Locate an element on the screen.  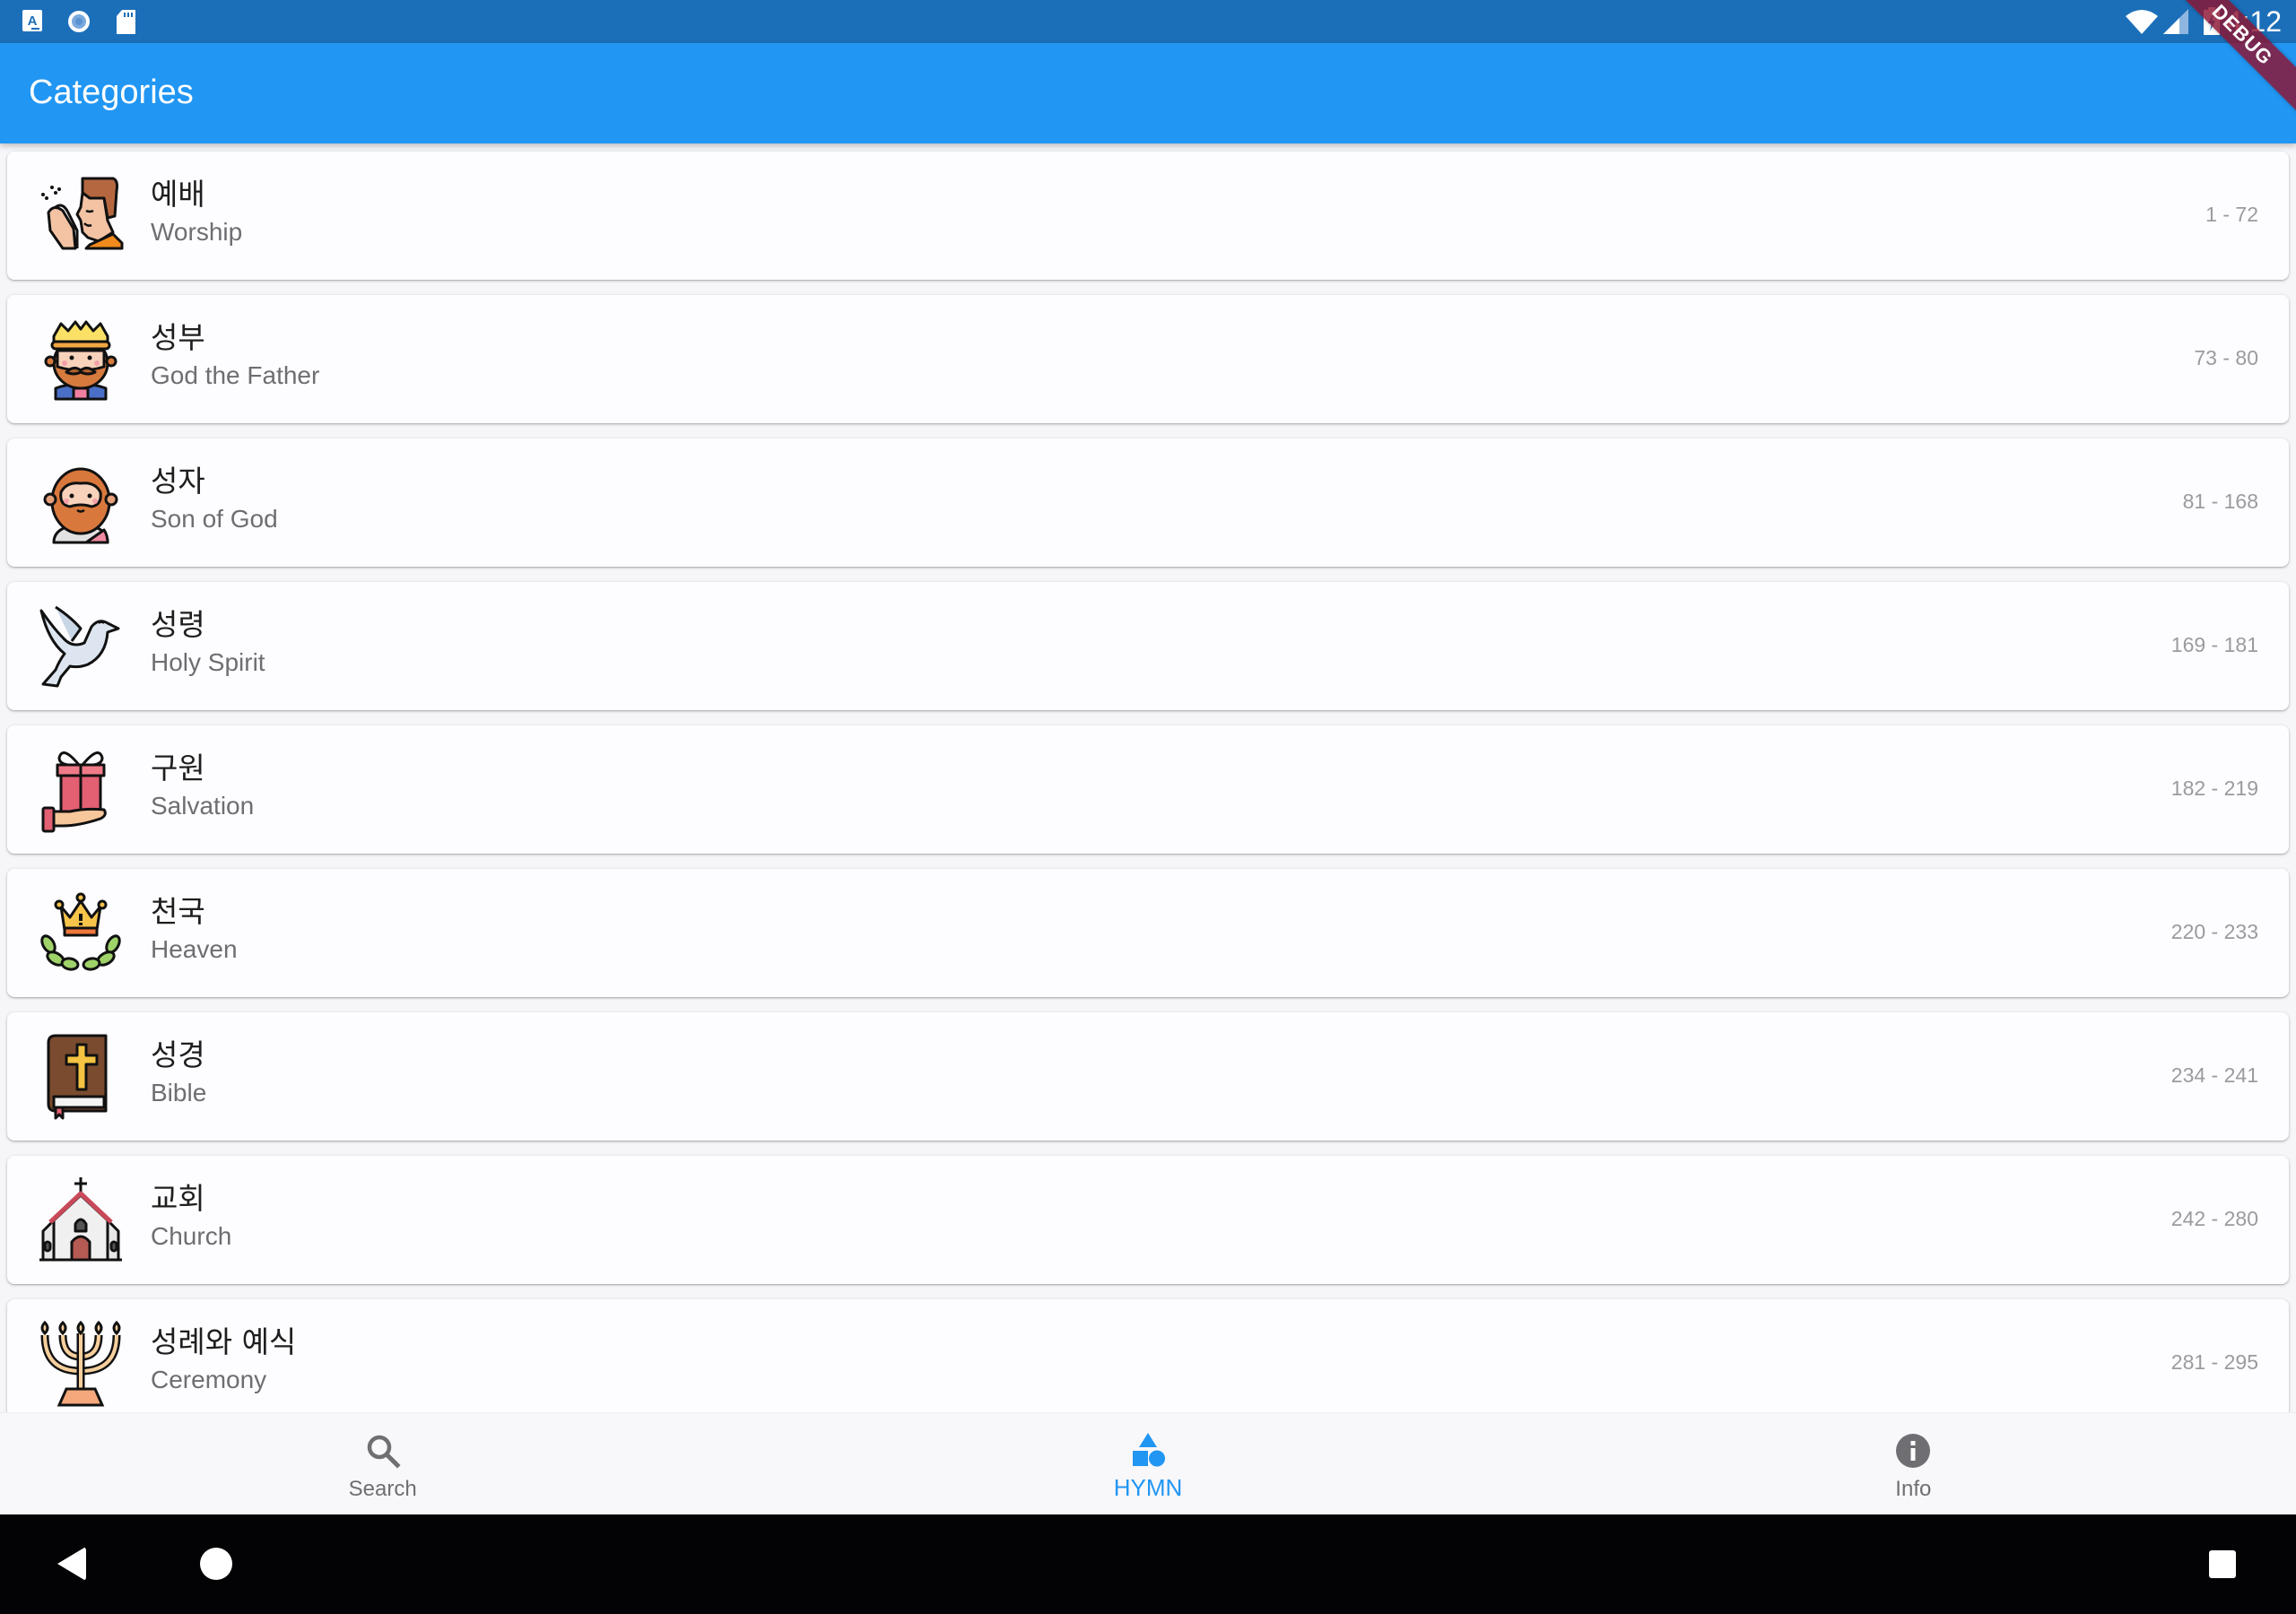
category-title: 성경 is located at coordinates (178, 1054).